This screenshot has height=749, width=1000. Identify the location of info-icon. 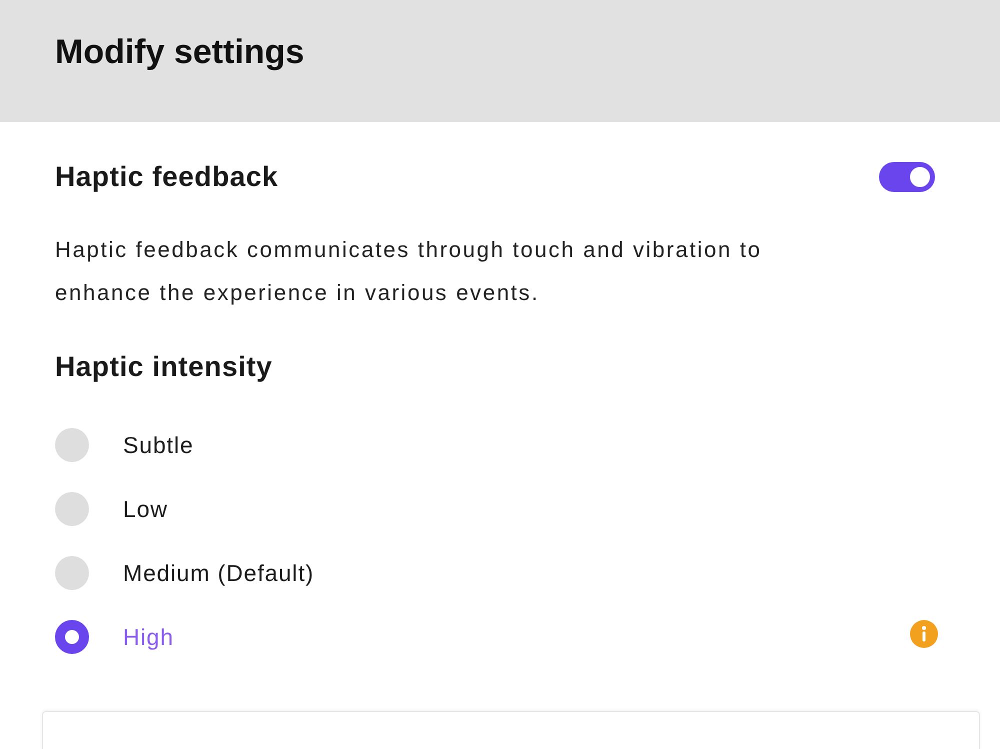
(924, 634).